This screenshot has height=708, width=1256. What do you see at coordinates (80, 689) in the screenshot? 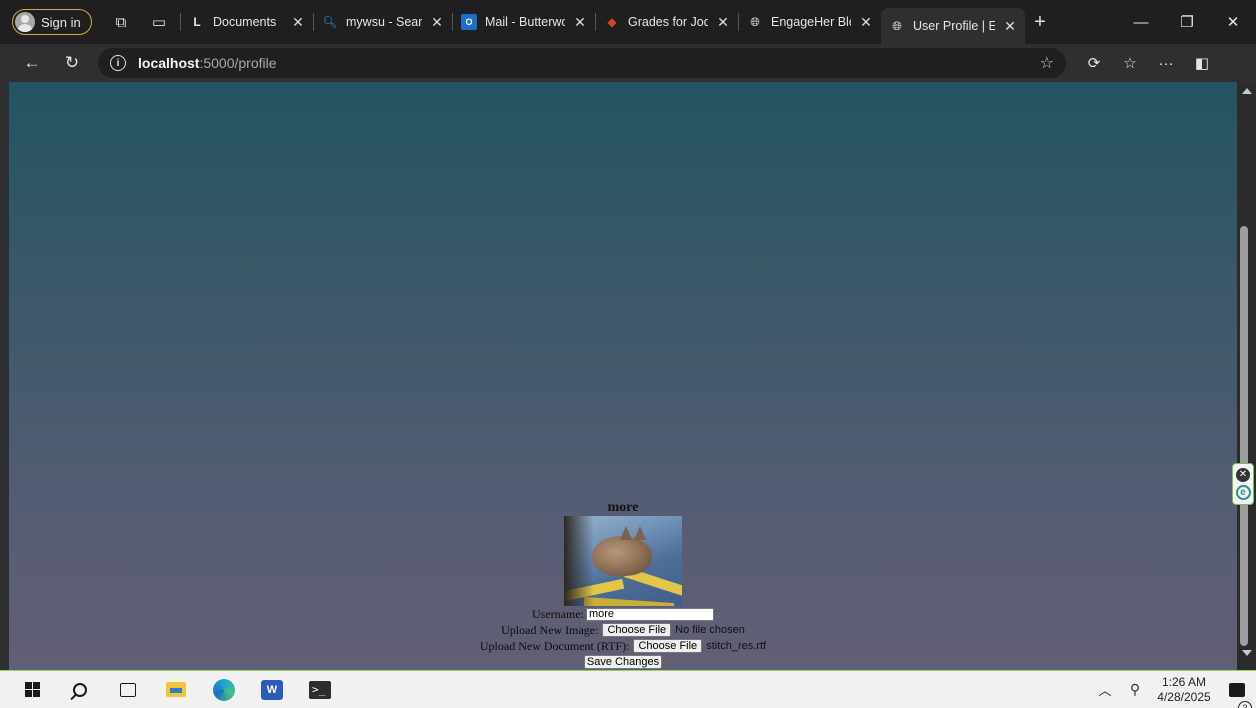
I see `search-icon` at bounding box center [80, 689].